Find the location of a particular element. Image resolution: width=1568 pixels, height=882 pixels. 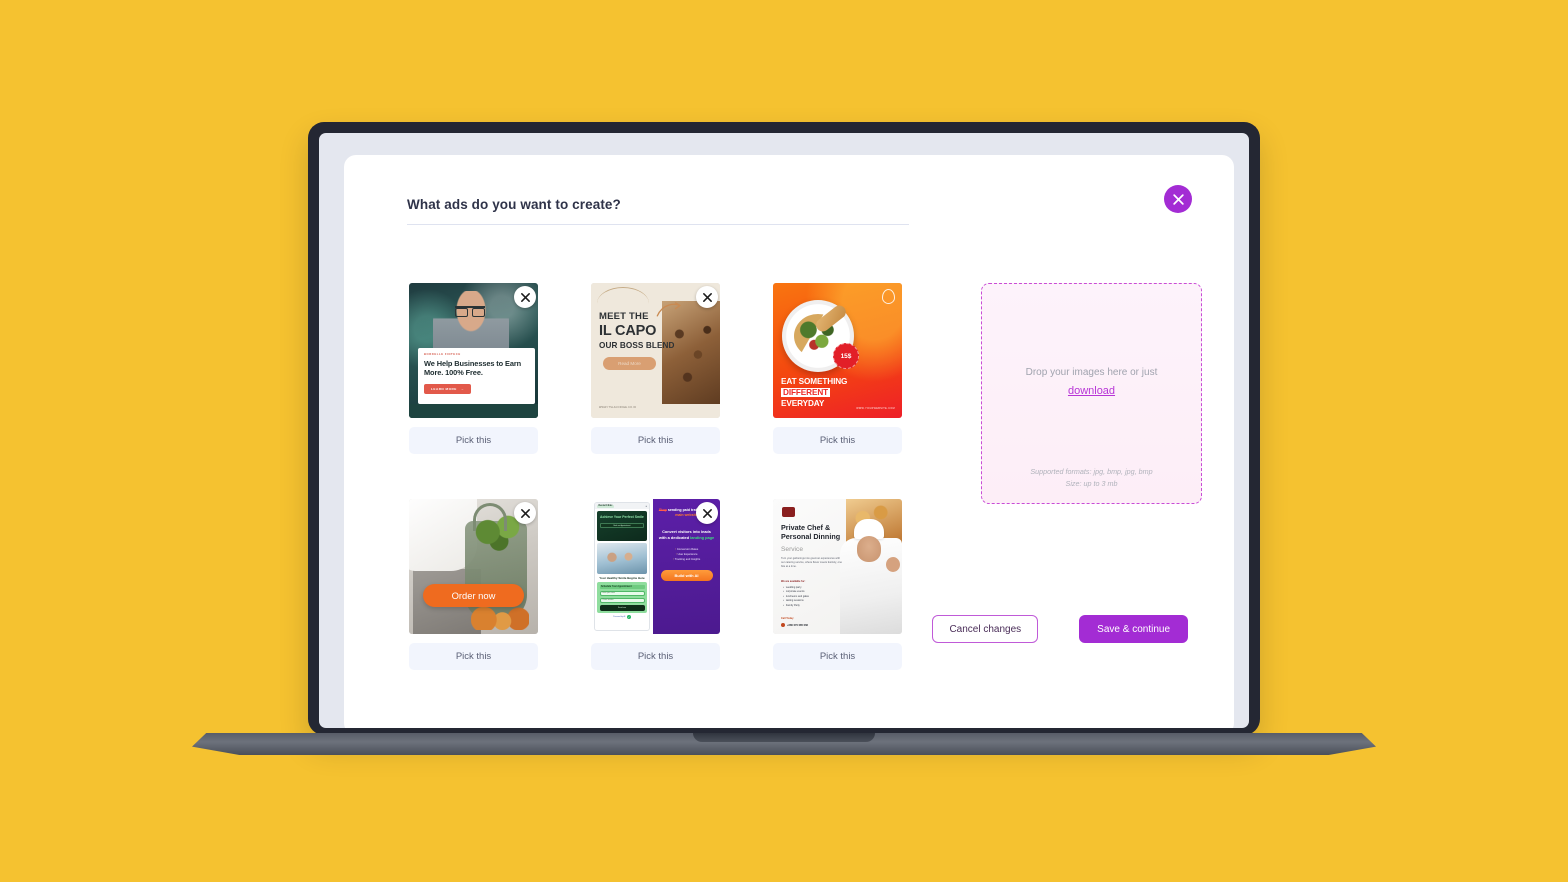

location-pin-icon is located at coordinates (888, 296).